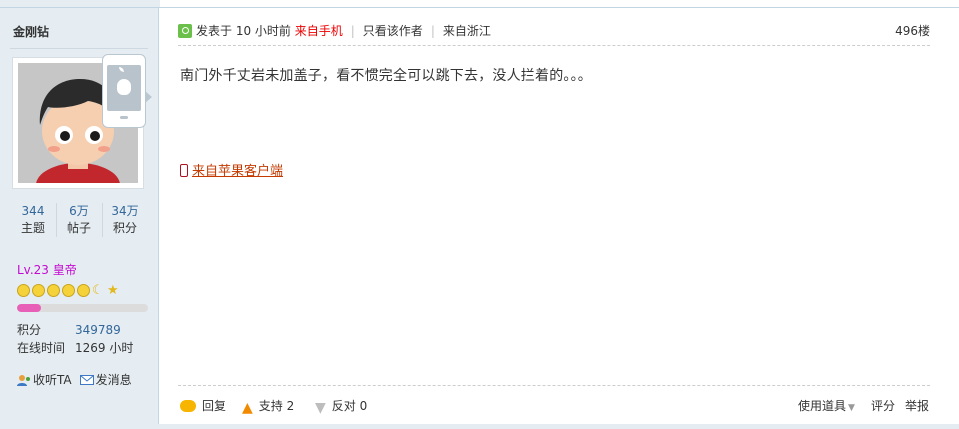 This screenshot has height=429, width=959. I want to click on experience-fill, so click(29, 308).